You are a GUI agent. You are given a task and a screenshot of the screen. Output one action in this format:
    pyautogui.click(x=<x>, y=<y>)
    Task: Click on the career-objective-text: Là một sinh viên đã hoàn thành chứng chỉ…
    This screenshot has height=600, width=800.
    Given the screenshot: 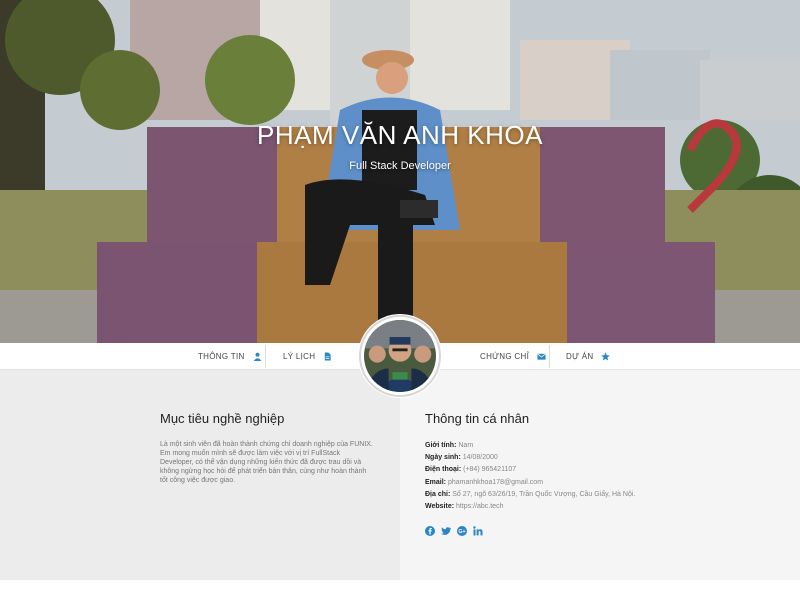 What is the action you would take?
    pyautogui.click(x=266, y=462)
    